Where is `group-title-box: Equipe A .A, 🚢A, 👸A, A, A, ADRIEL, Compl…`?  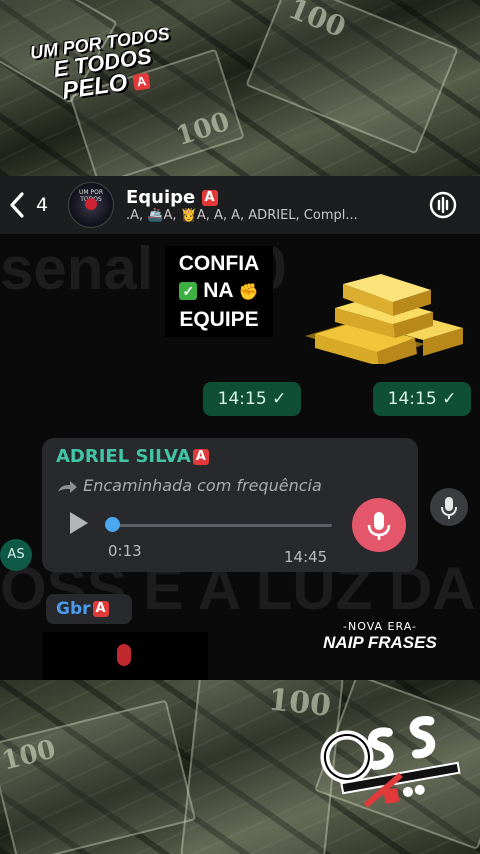
group-title-box: Equipe A .A, 🚢A, 👸A, A, A, ADRIEL, Compl… is located at coordinates (269, 205).